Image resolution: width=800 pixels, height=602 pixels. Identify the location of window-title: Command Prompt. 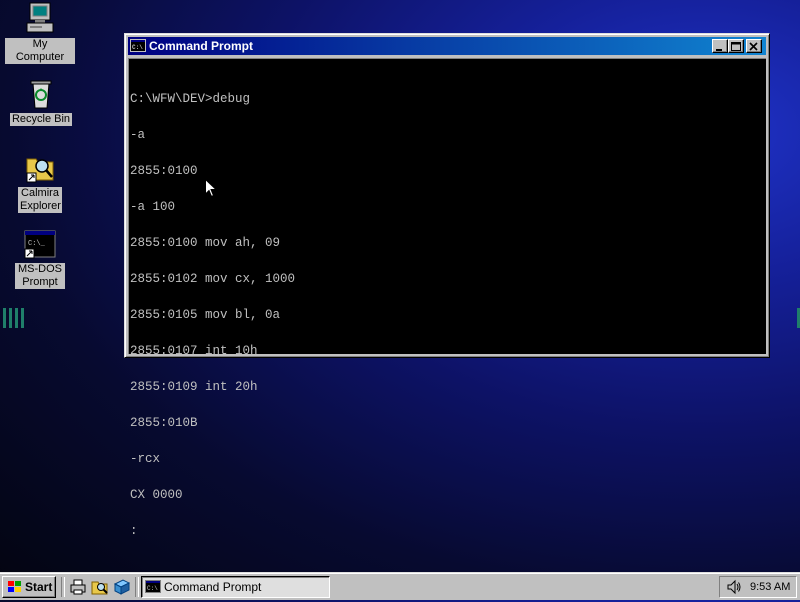
(201, 46).